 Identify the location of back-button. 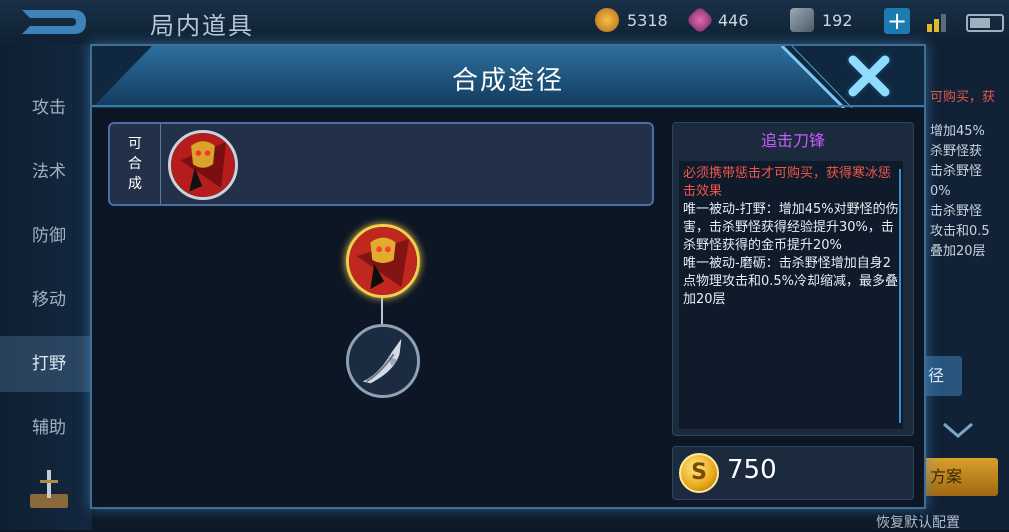
(52, 22).